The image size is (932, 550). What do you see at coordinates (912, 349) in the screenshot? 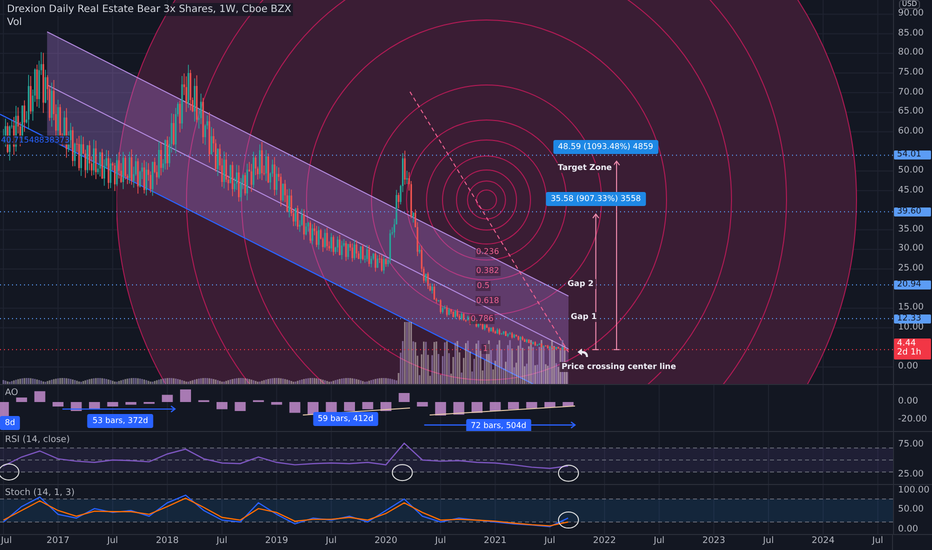
I see `last-price-tag: 4.44 2d 1h` at bounding box center [912, 349].